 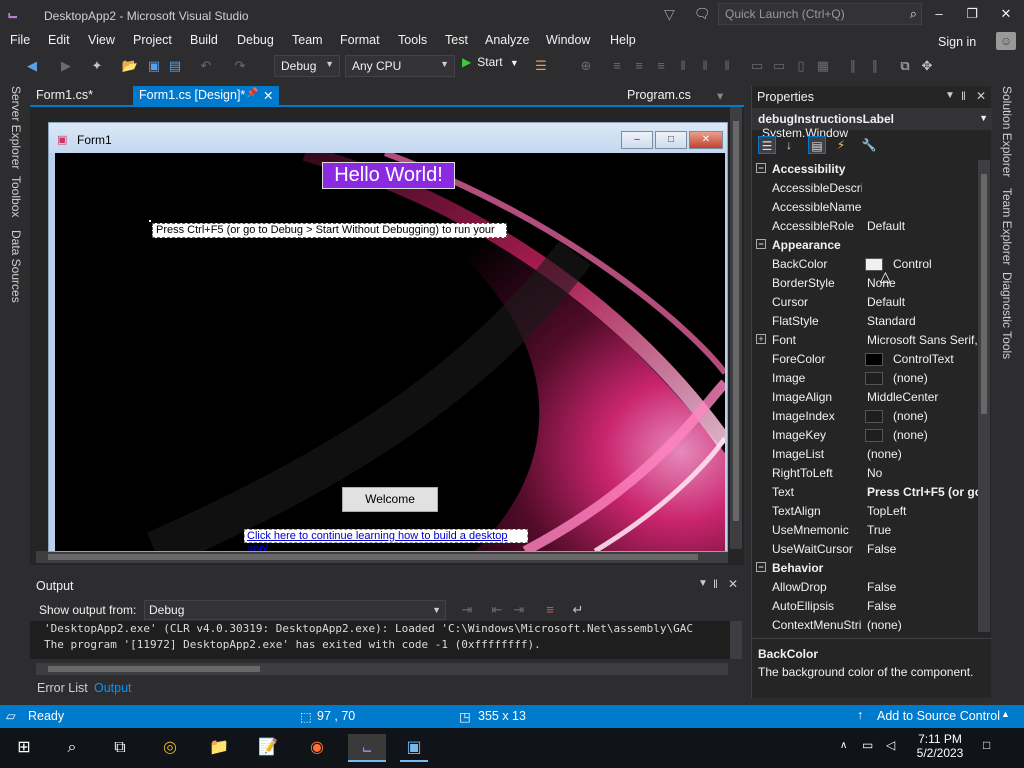 What do you see at coordinates (367, 748) in the screenshot?
I see `visual-studio-taskbar-icon: ⨽` at bounding box center [367, 748].